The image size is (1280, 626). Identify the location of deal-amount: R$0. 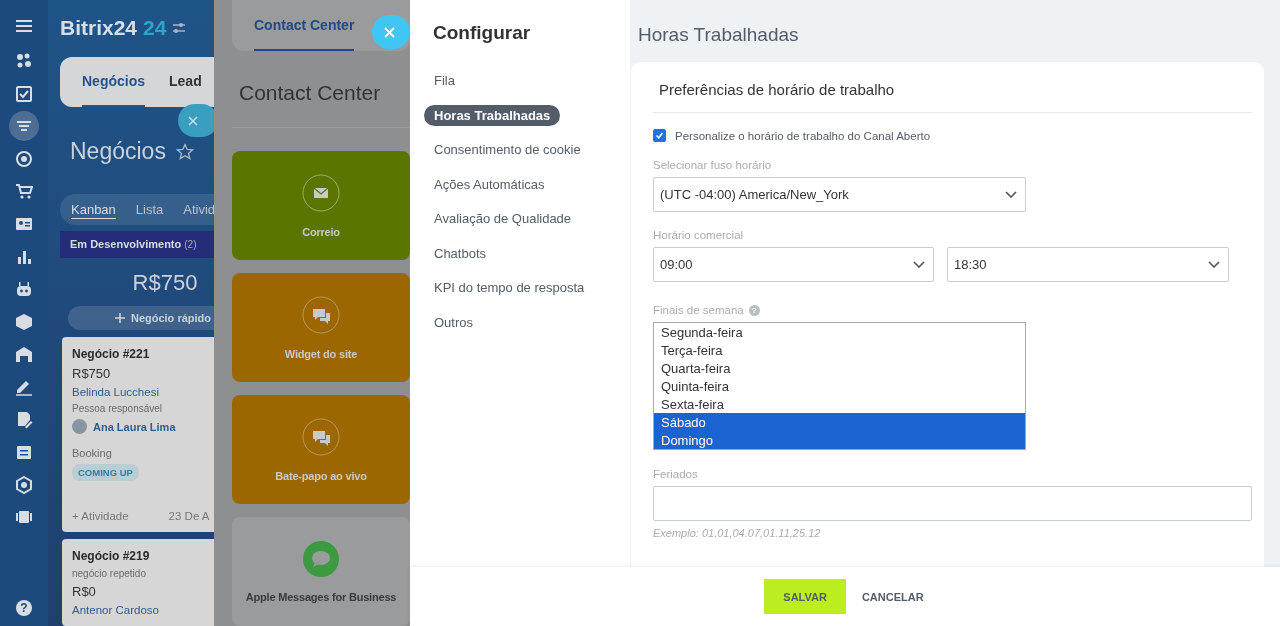
(84, 591).